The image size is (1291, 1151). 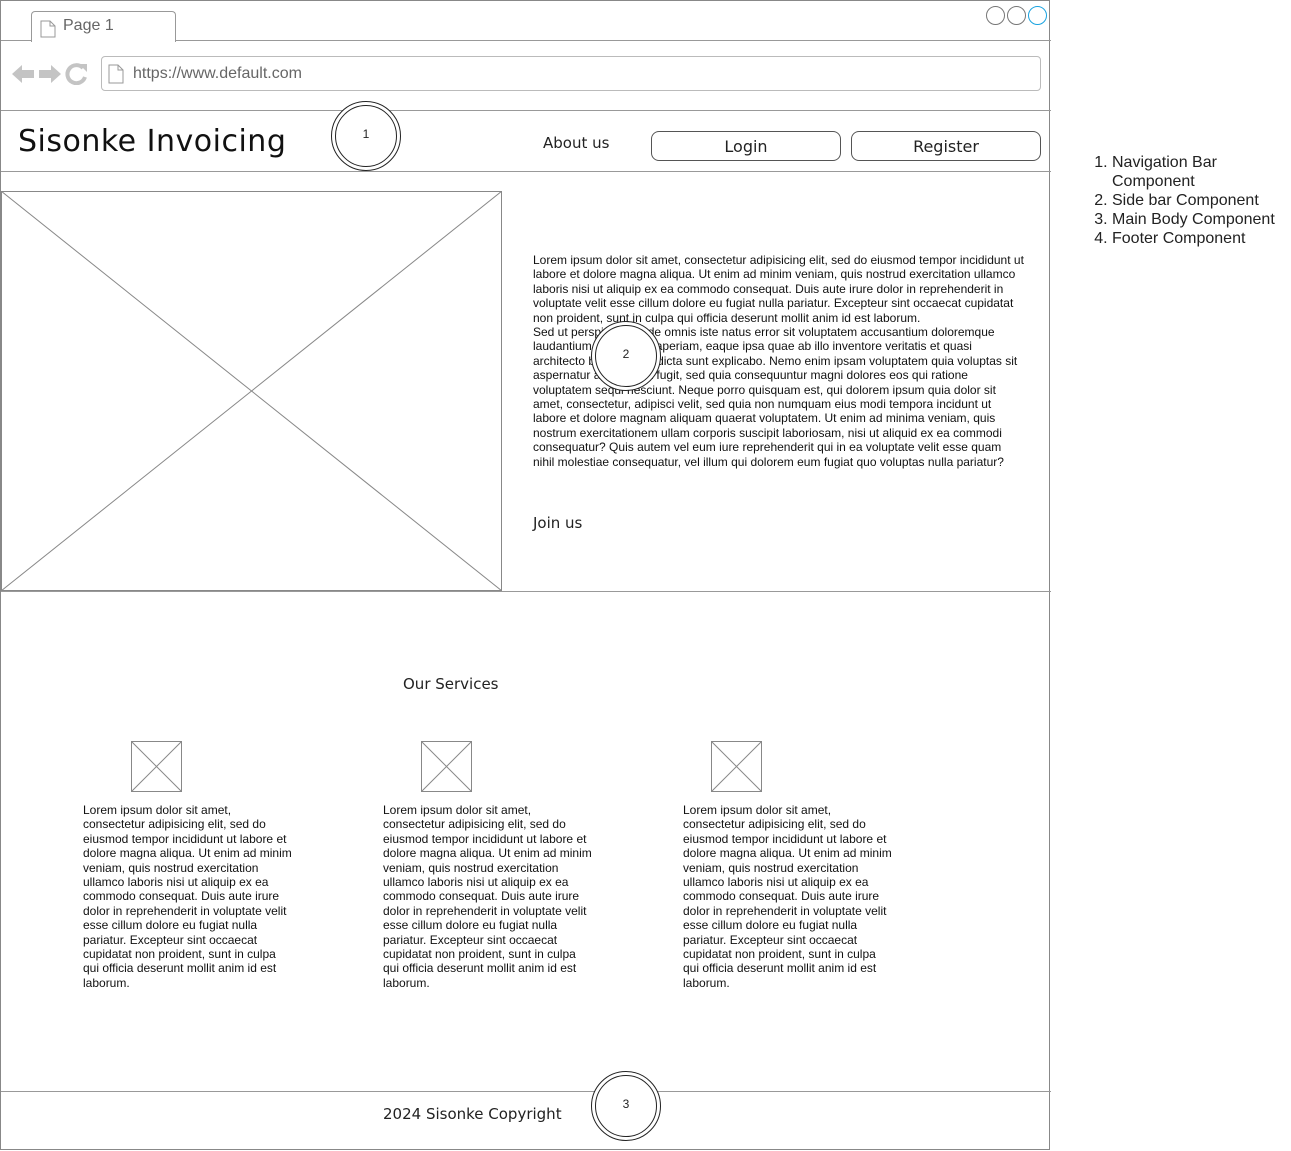 What do you see at coordinates (557, 523) in the screenshot?
I see `join-us-link: Join us` at bounding box center [557, 523].